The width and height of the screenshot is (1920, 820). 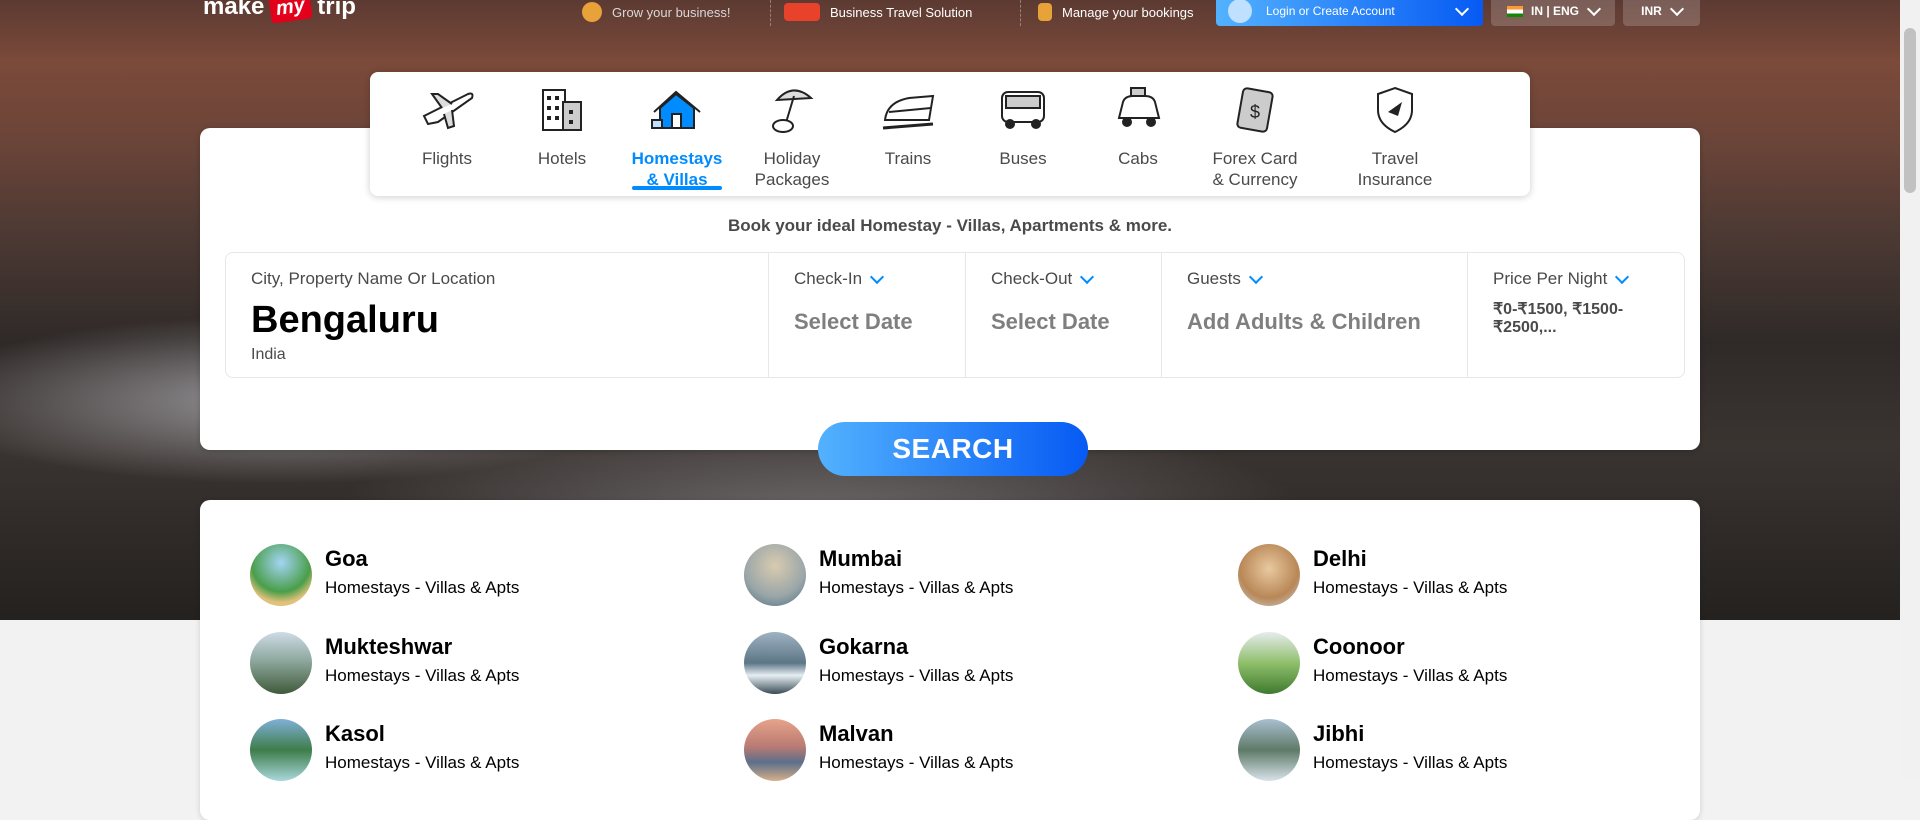 What do you see at coordinates (592, 12) in the screenshot?
I see `property-icon` at bounding box center [592, 12].